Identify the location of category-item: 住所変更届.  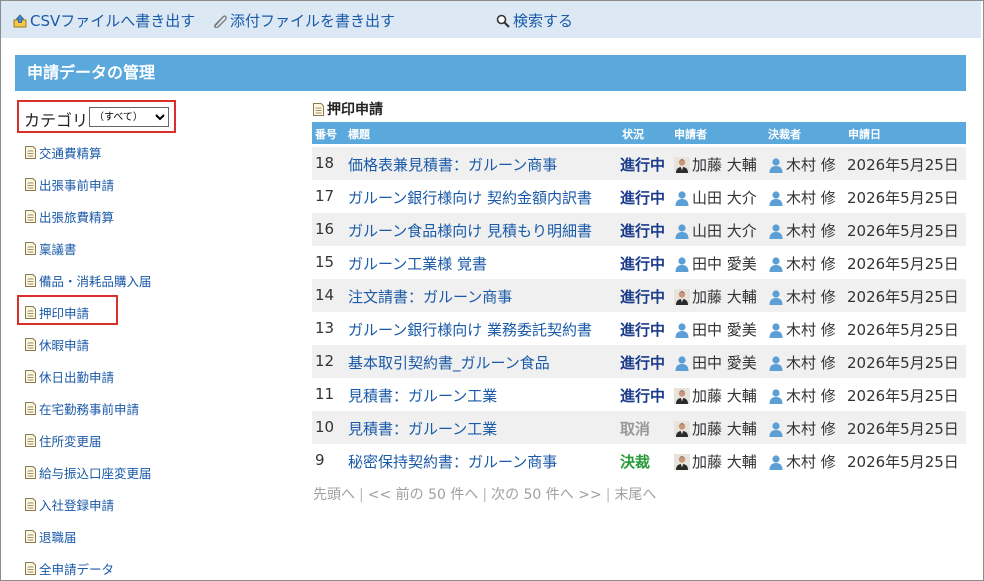
(63, 440).